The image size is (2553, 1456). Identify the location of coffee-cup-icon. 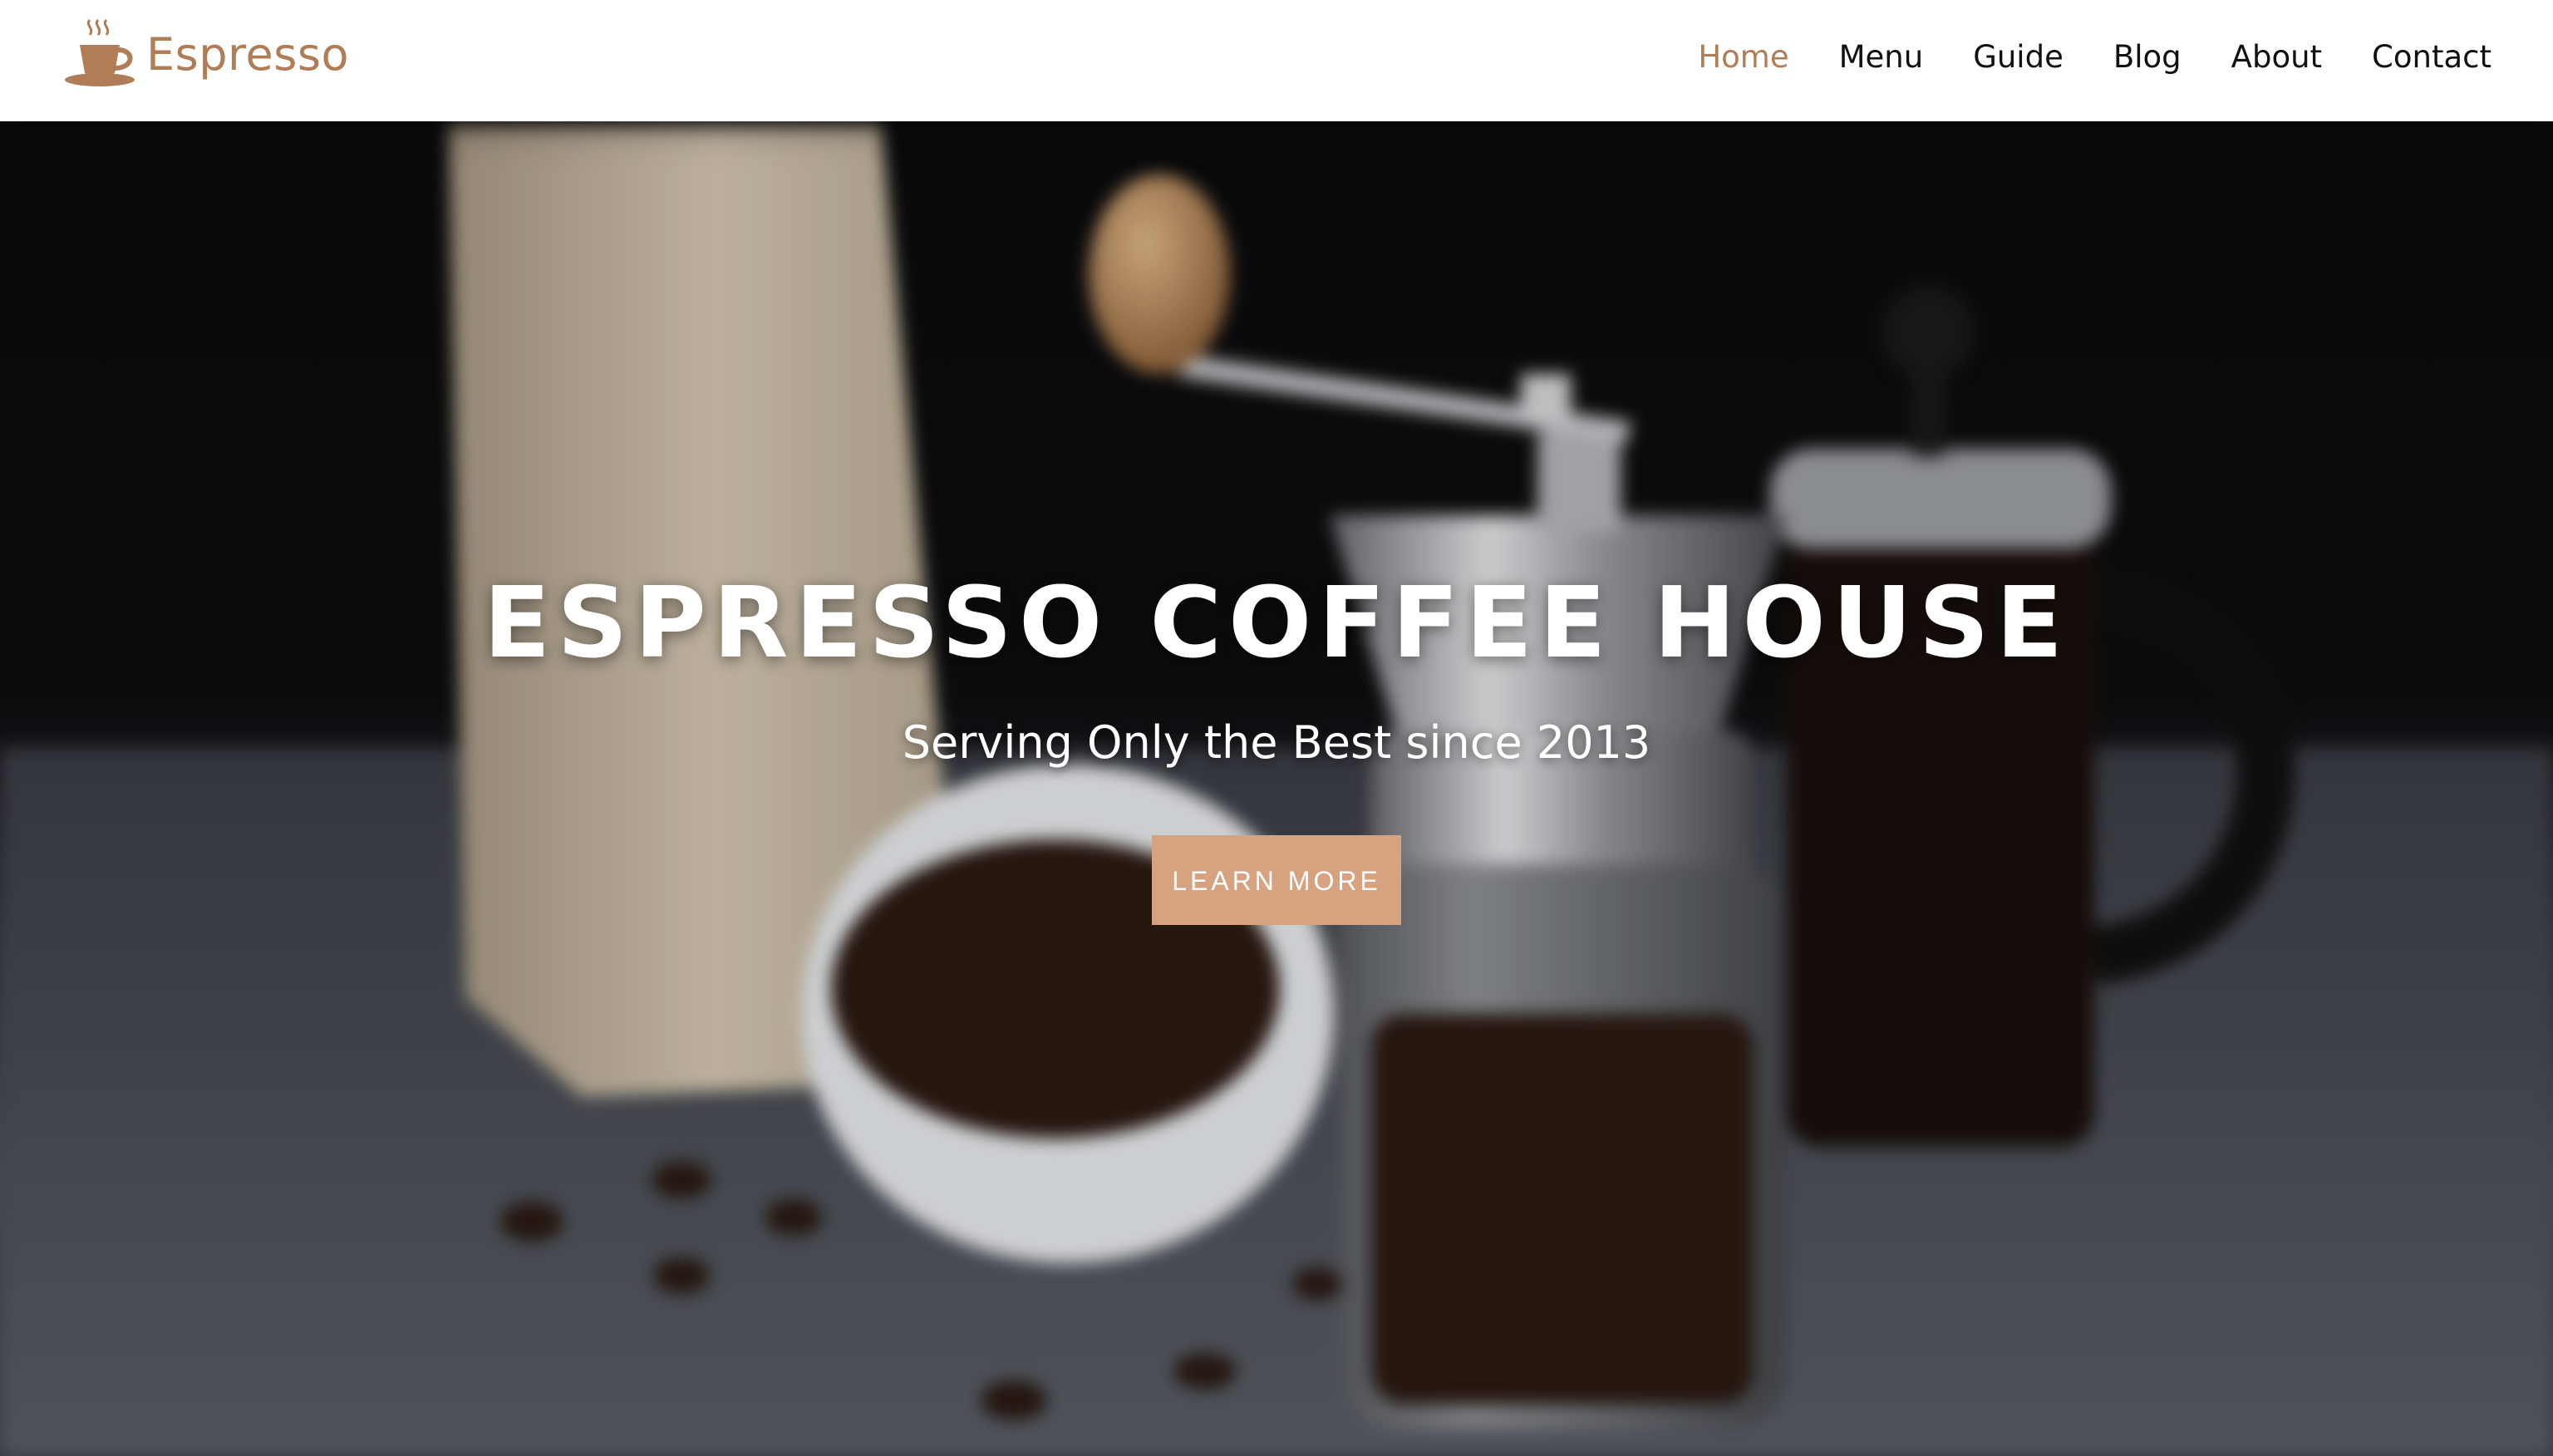
(100, 52).